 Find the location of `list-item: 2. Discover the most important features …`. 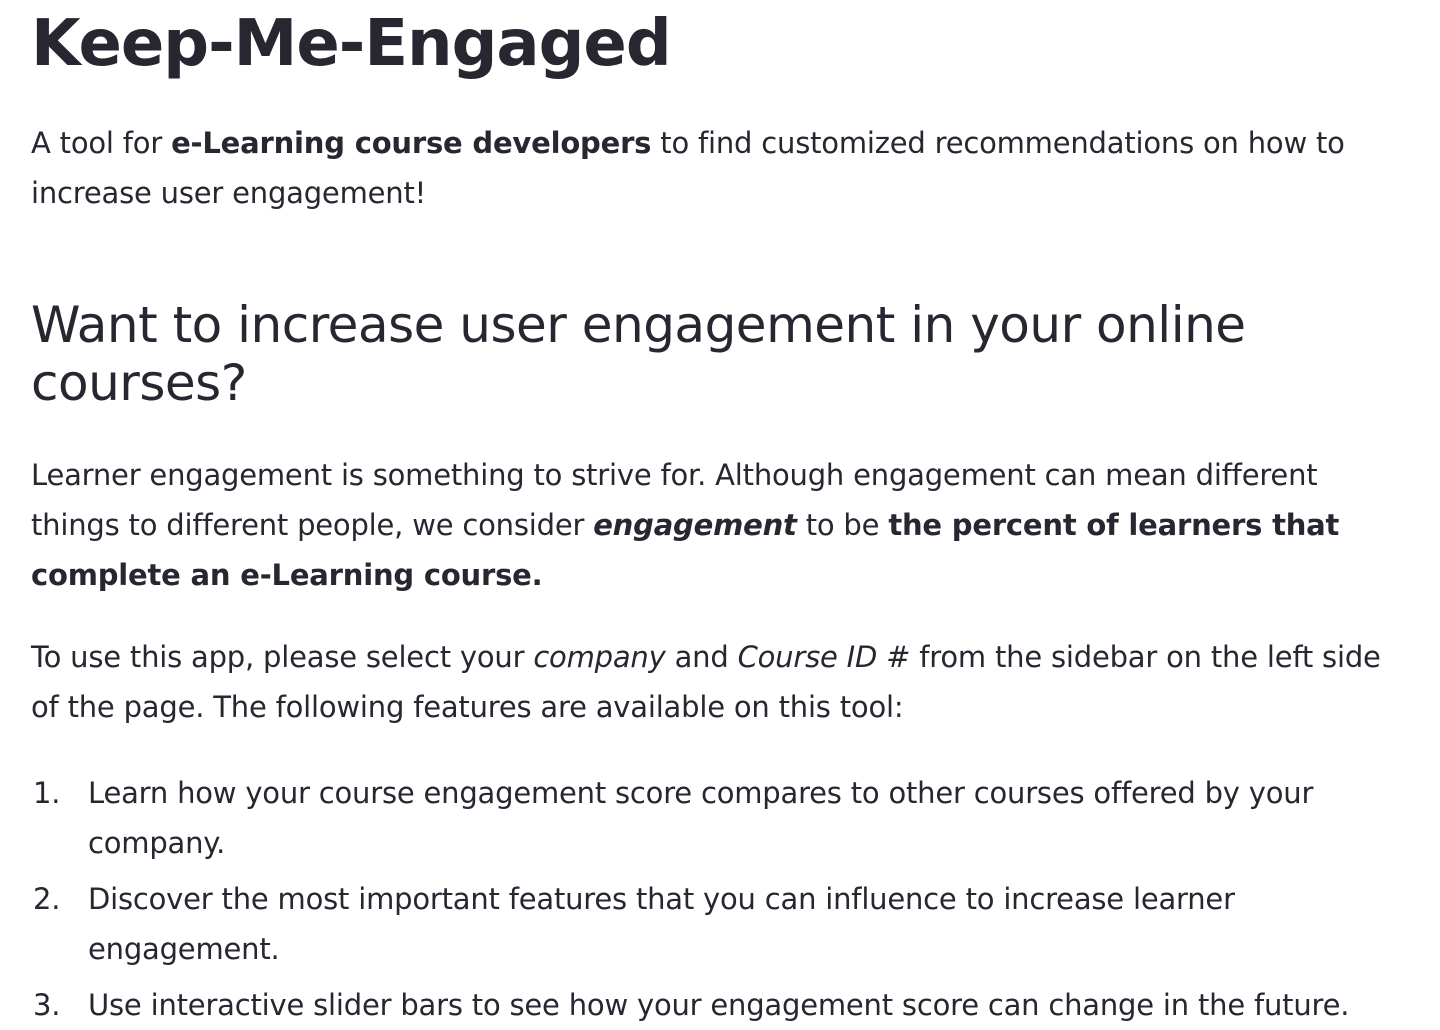

list-item: 2. Discover the most important features … is located at coordinates (720, 924).